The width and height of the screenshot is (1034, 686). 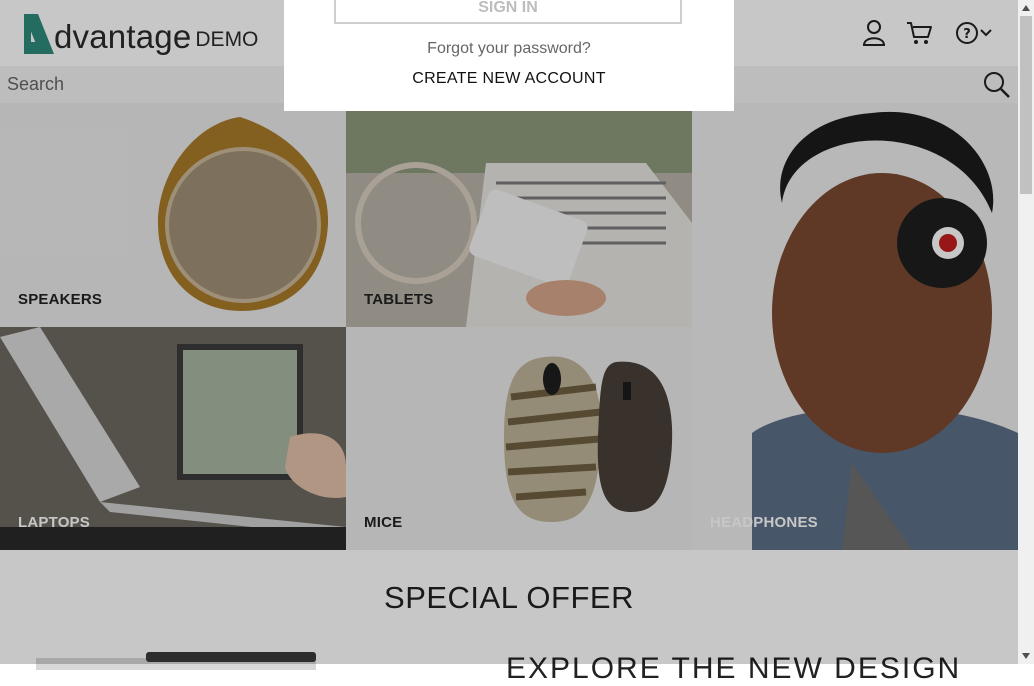 I want to click on forgot-password-link: Forgot your password?, so click(x=509, y=49).